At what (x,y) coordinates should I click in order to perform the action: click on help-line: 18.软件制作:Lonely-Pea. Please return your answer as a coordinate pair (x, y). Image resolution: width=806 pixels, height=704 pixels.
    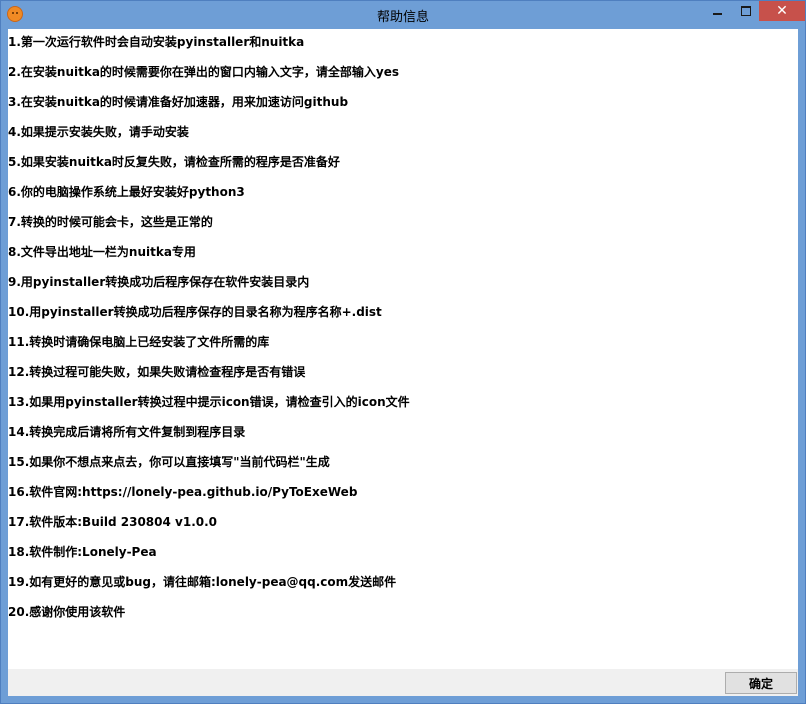
    Looking at the image, I should click on (82, 552).